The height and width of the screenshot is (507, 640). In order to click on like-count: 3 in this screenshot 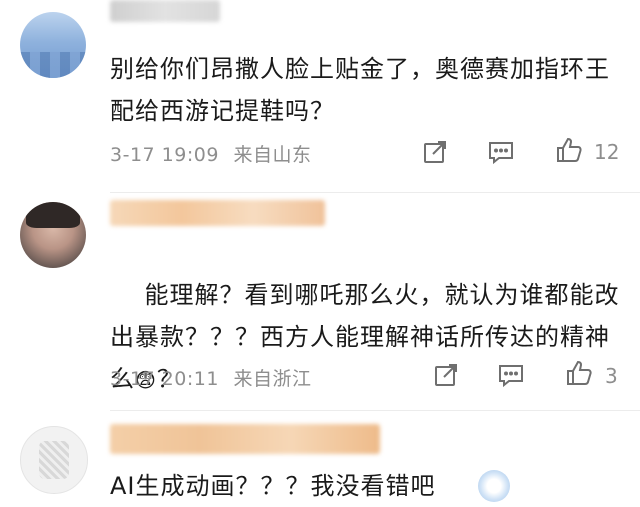, I will do `click(611, 376)`.